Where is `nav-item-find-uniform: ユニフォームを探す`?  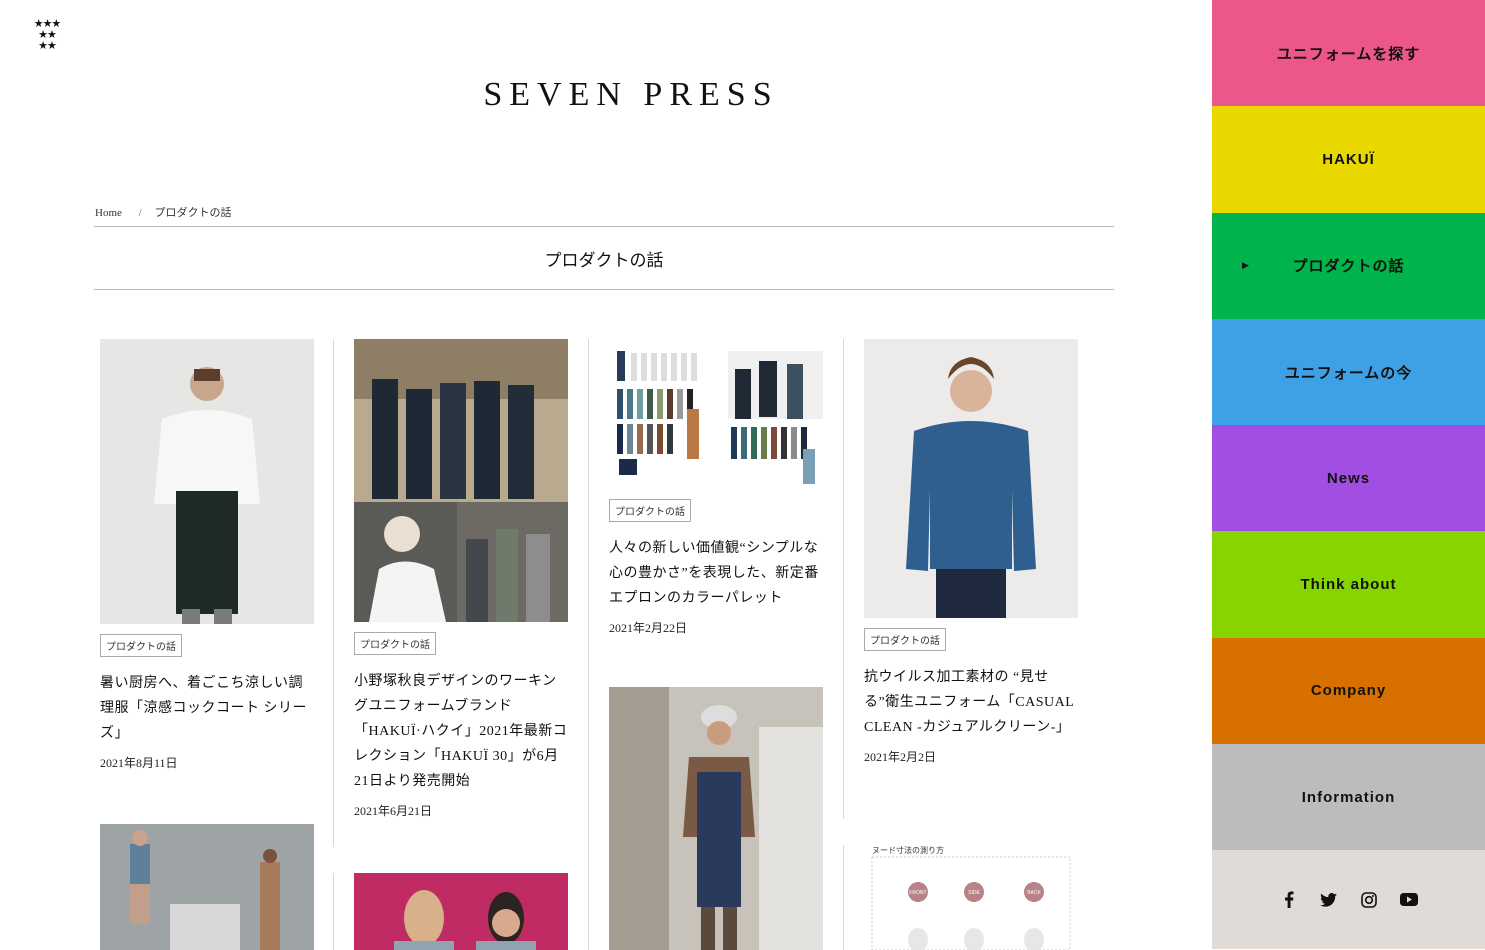
nav-item-find-uniform: ユニフォームを探す is located at coordinates (1348, 53).